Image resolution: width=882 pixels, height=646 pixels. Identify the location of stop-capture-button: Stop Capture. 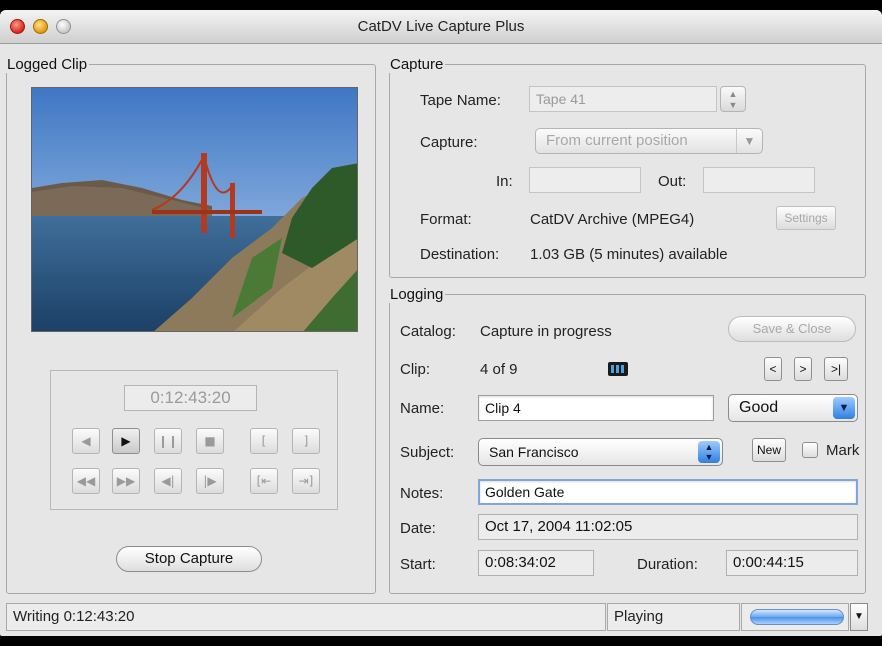
(189, 559).